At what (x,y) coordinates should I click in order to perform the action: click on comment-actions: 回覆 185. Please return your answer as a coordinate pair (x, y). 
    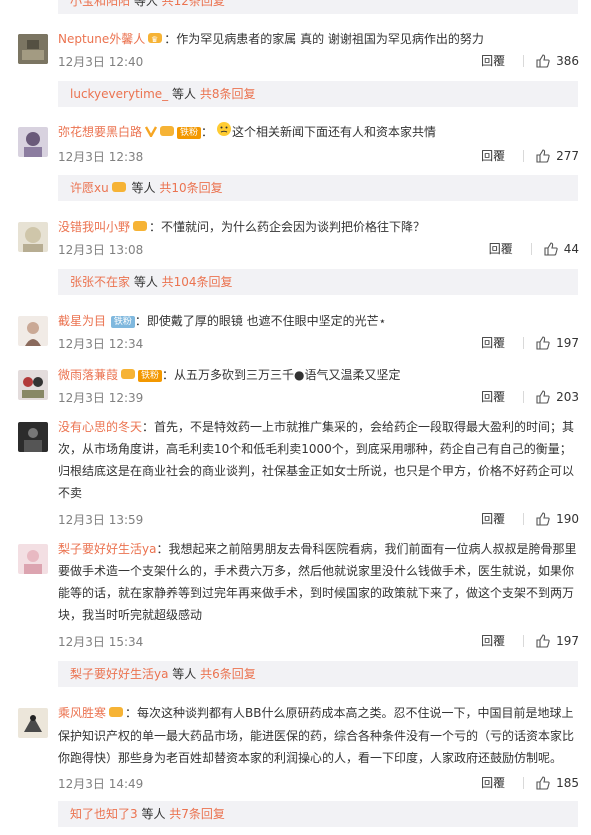
    Looking at the image, I should click on (530, 782).